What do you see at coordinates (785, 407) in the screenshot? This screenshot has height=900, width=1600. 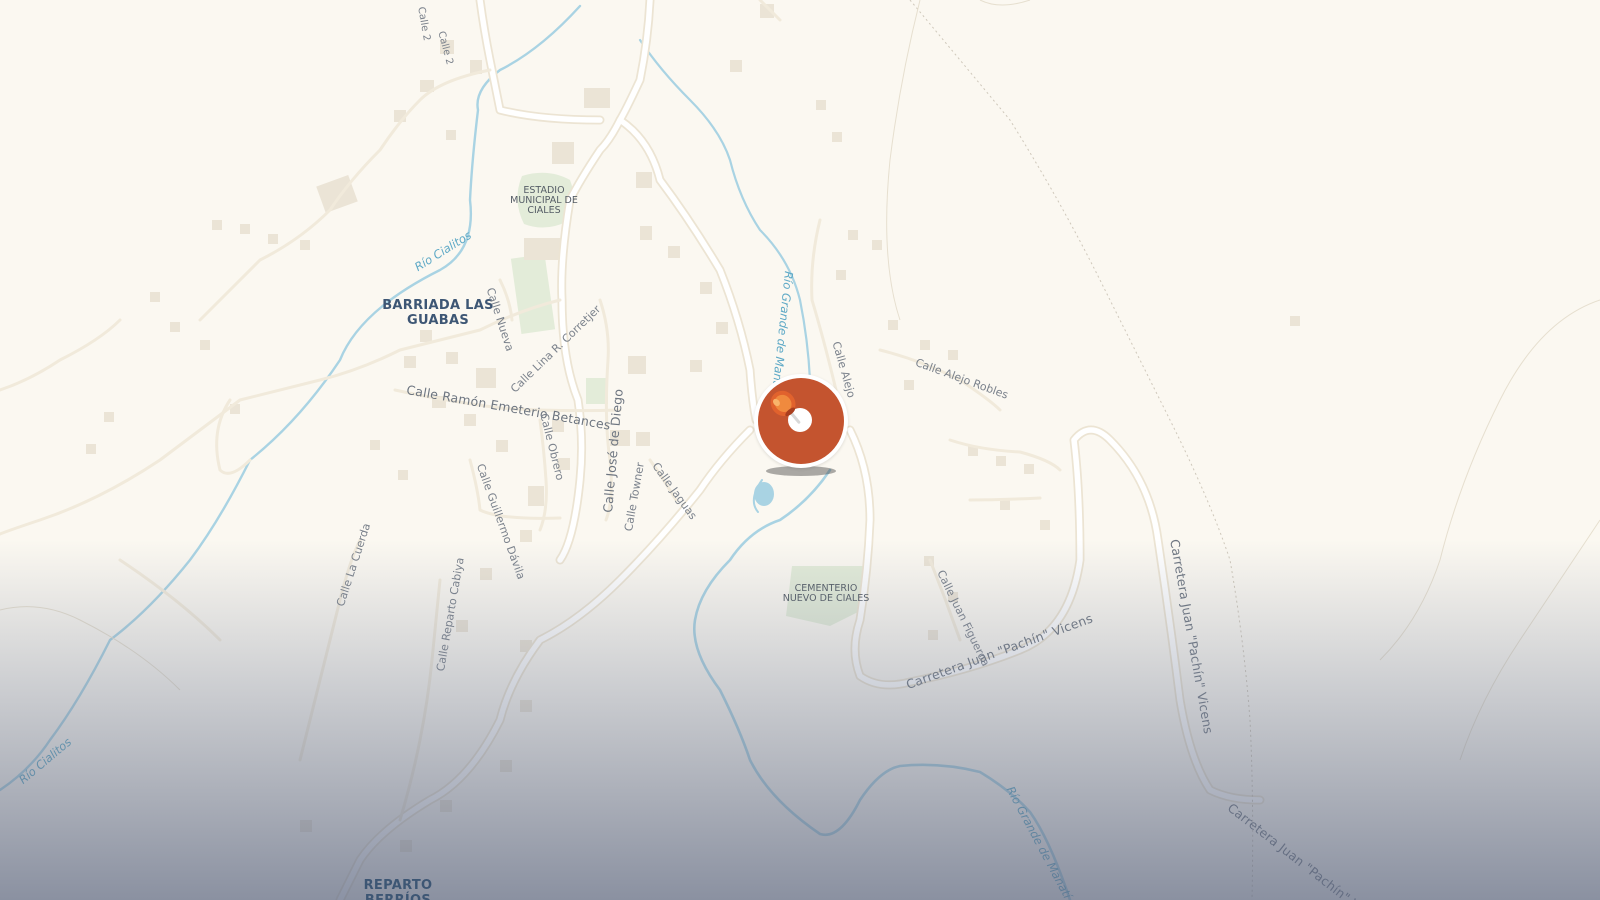 I see `location-pin-icon` at bounding box center [785, 407].